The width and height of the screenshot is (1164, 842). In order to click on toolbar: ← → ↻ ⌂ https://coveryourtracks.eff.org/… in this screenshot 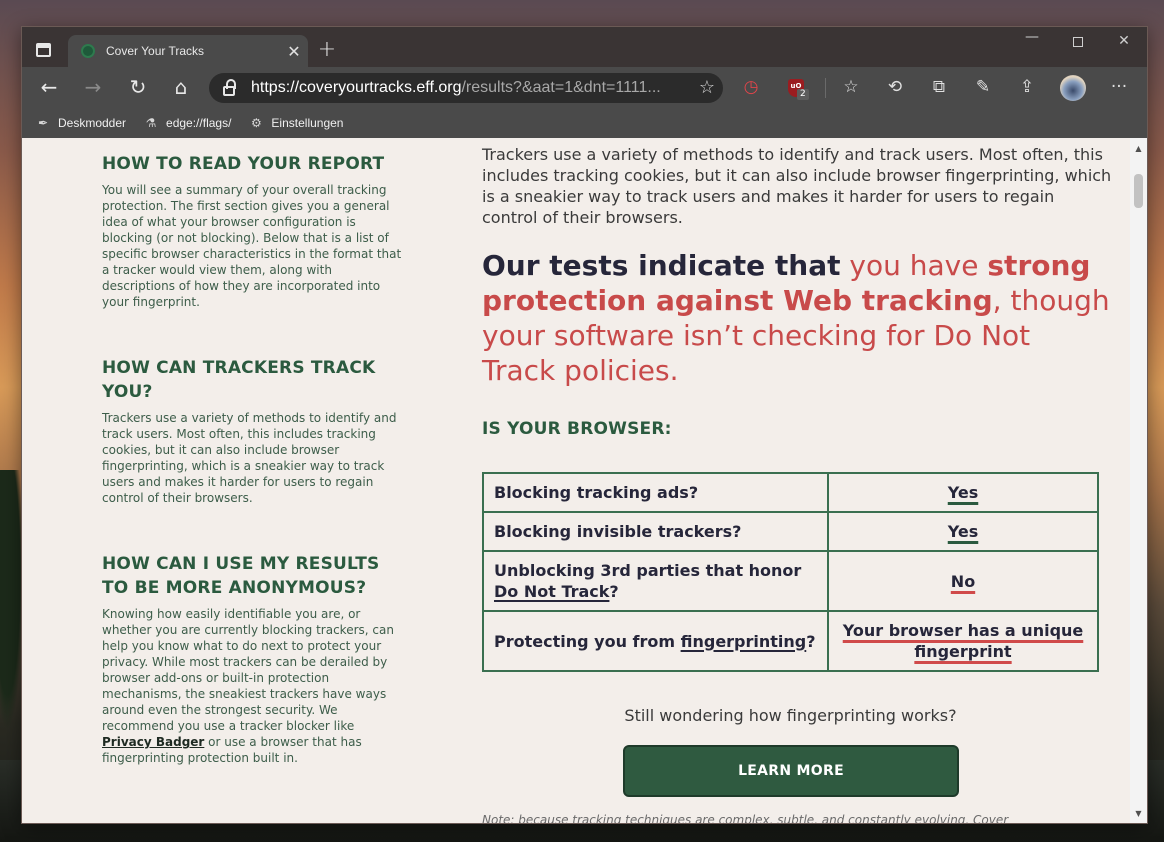, I will do `click(584, 87)`.